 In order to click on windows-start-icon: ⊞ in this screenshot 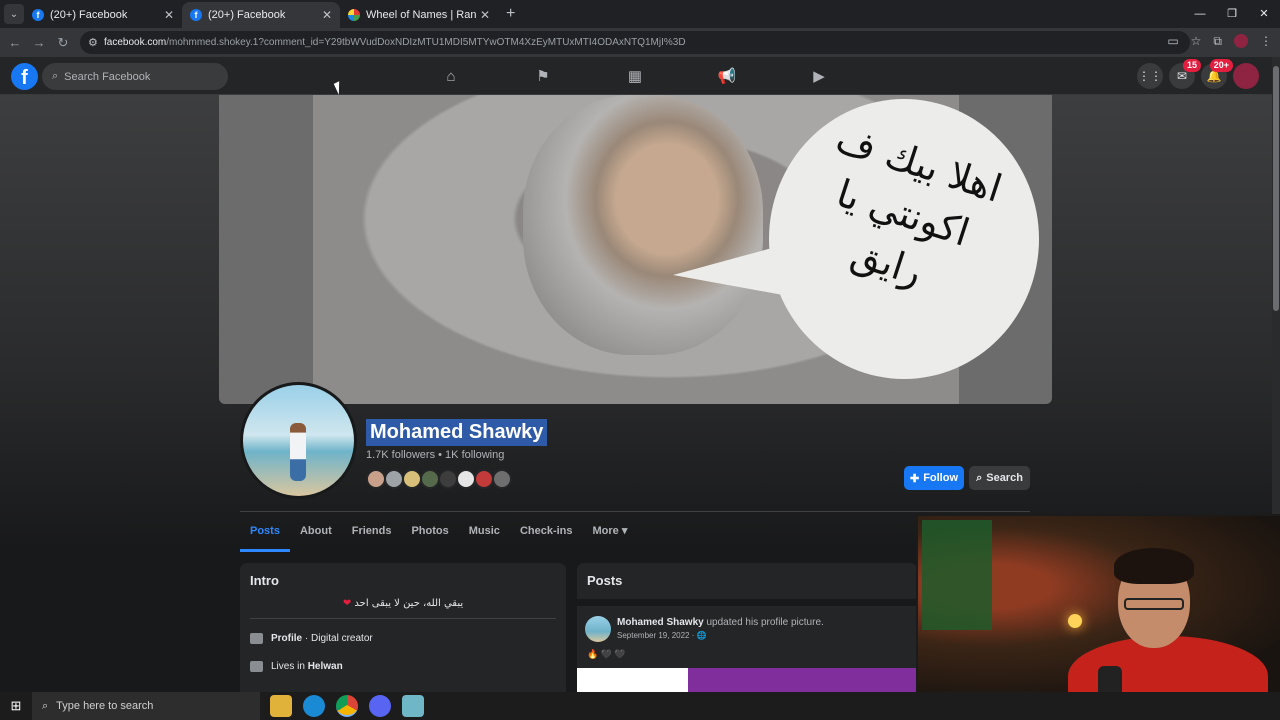, I will do `click(16, 706)`.